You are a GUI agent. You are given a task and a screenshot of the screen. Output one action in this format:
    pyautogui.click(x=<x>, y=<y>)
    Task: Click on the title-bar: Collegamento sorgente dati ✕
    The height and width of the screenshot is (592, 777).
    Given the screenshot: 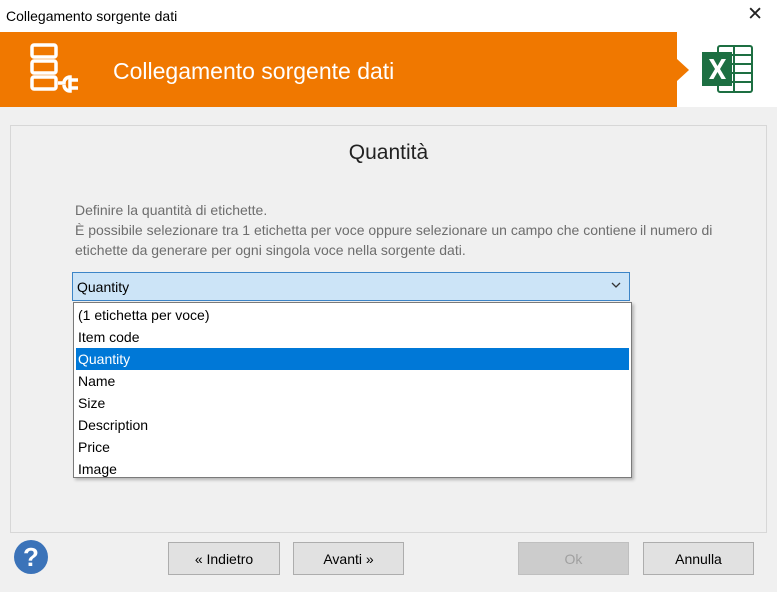 What is the action you would take?
    pyautogui.click(x=388, y=16)
    